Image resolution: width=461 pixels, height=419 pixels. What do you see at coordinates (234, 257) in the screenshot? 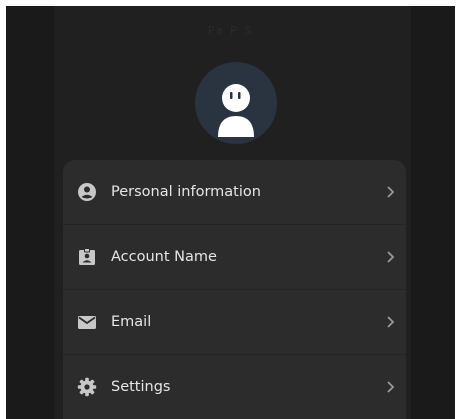
I see `menu-item-account-name: Account Name` at bounding box center [234, 257].